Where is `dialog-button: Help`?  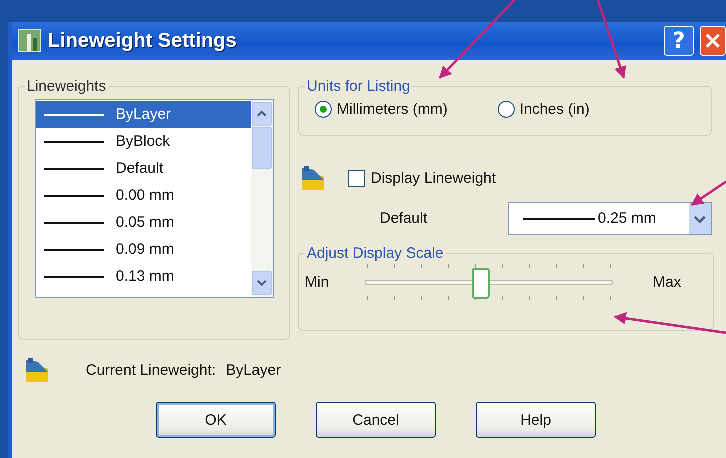
dialog-button: Help is located at coordinates (536, 420).